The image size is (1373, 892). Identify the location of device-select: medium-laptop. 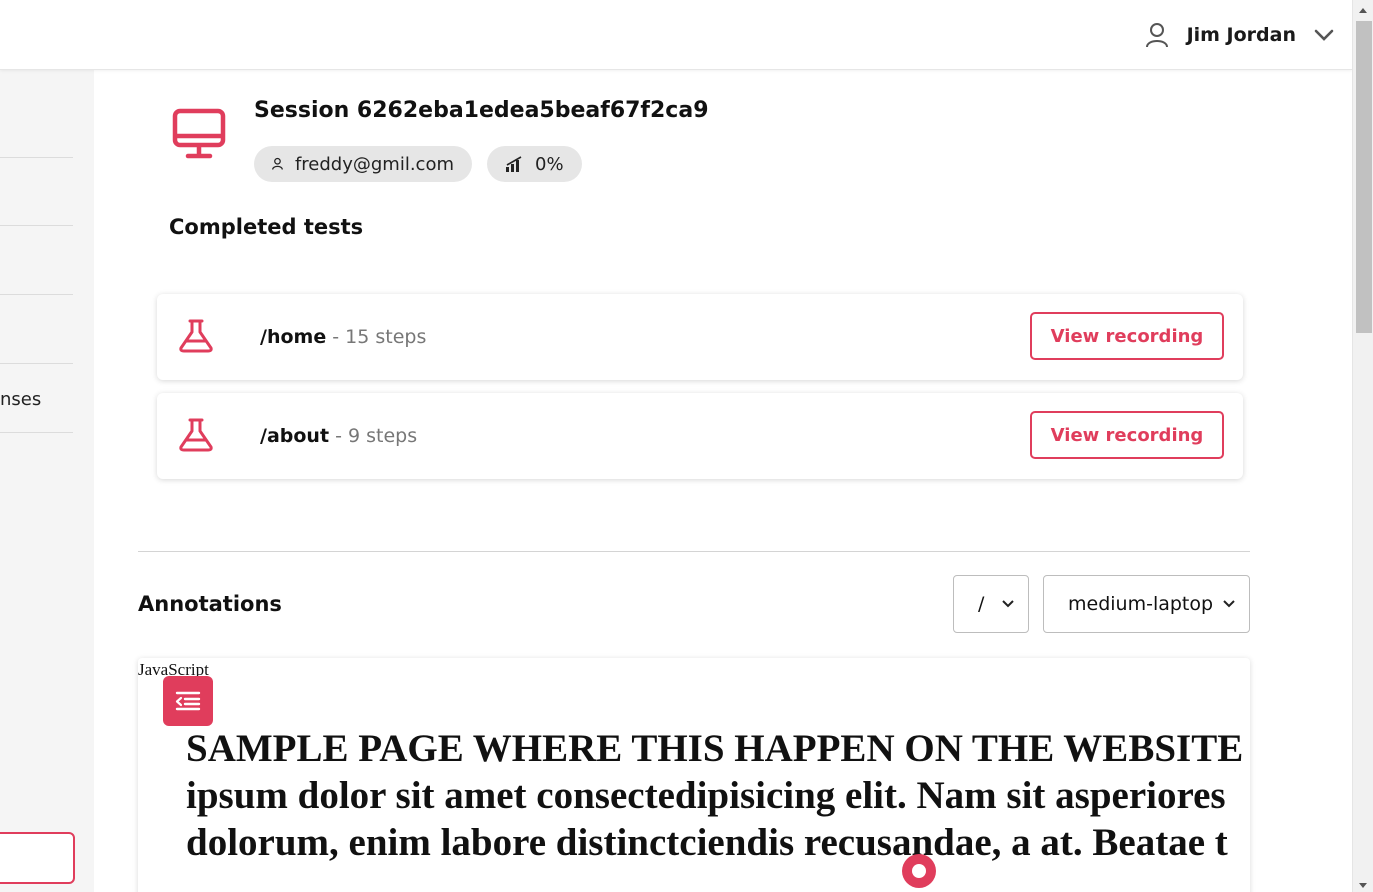
(1146, 604).